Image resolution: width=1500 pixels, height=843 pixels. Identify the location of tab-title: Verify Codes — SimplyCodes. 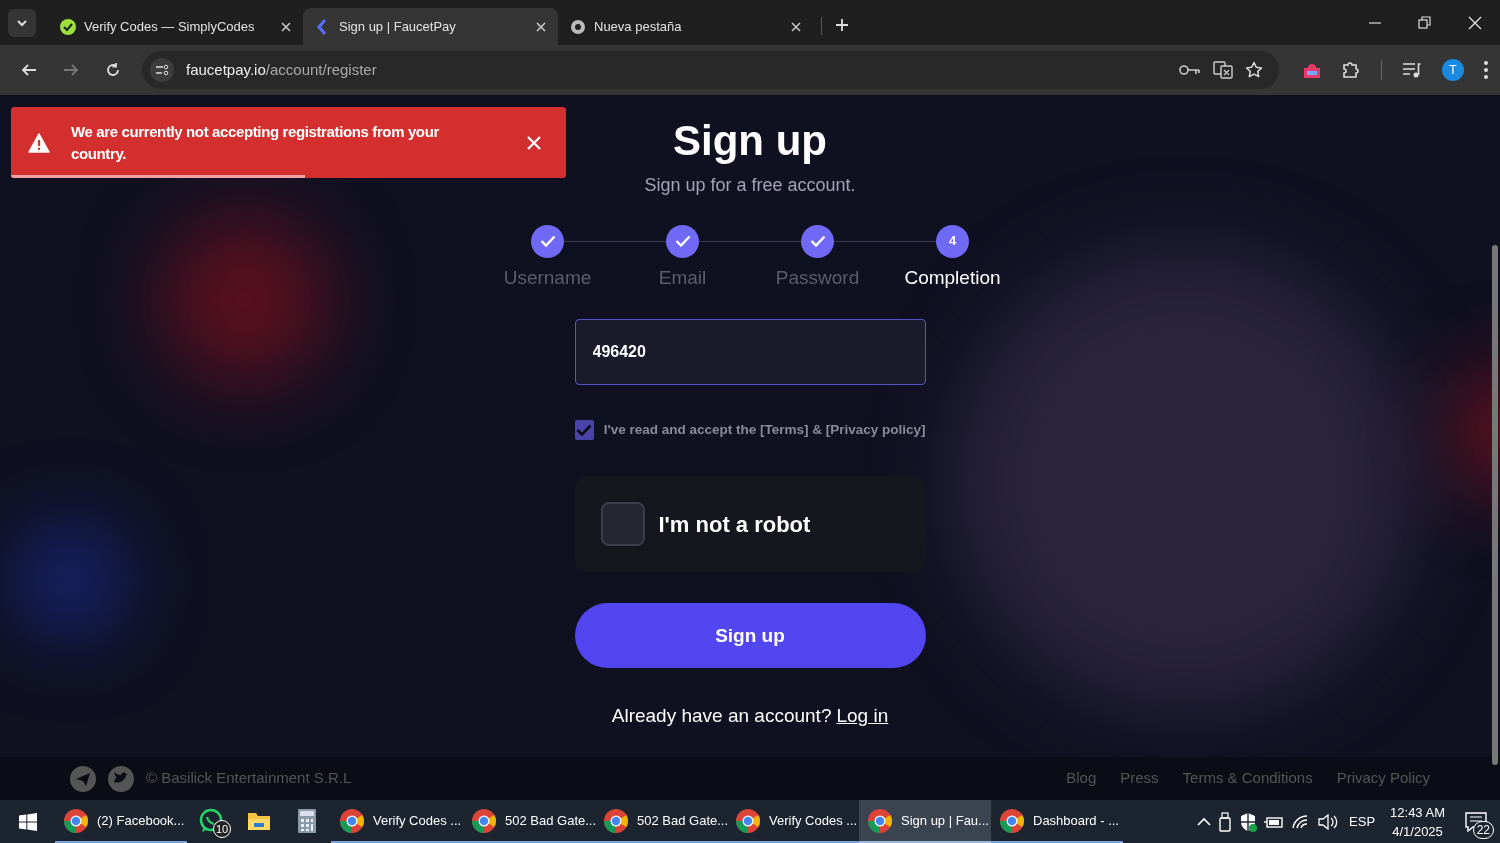
(170, 26).